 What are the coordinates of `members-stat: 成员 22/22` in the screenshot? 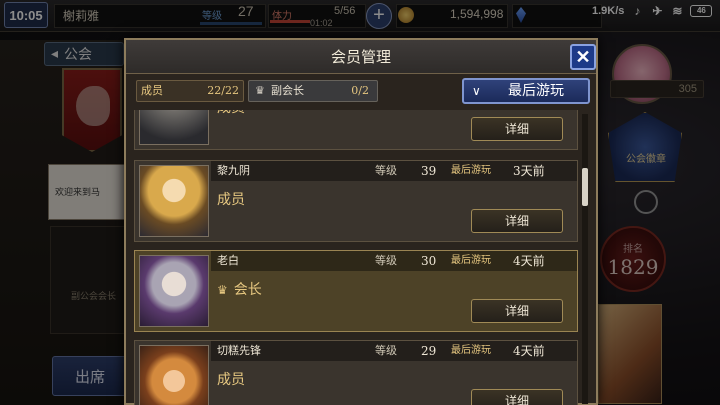 It's located at (190, 91).